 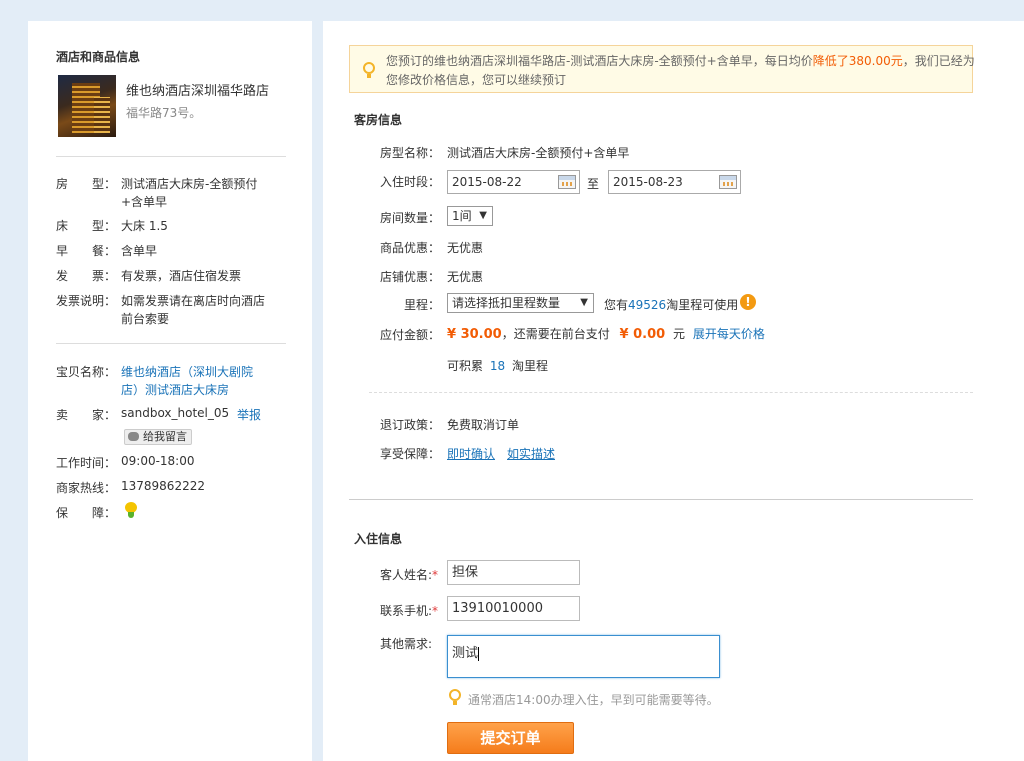 What do you see at coordinates (857, 61) in the screenshot?
I see `notice-price-drop: 降低了380.00元` at bounding box center [857, 61].